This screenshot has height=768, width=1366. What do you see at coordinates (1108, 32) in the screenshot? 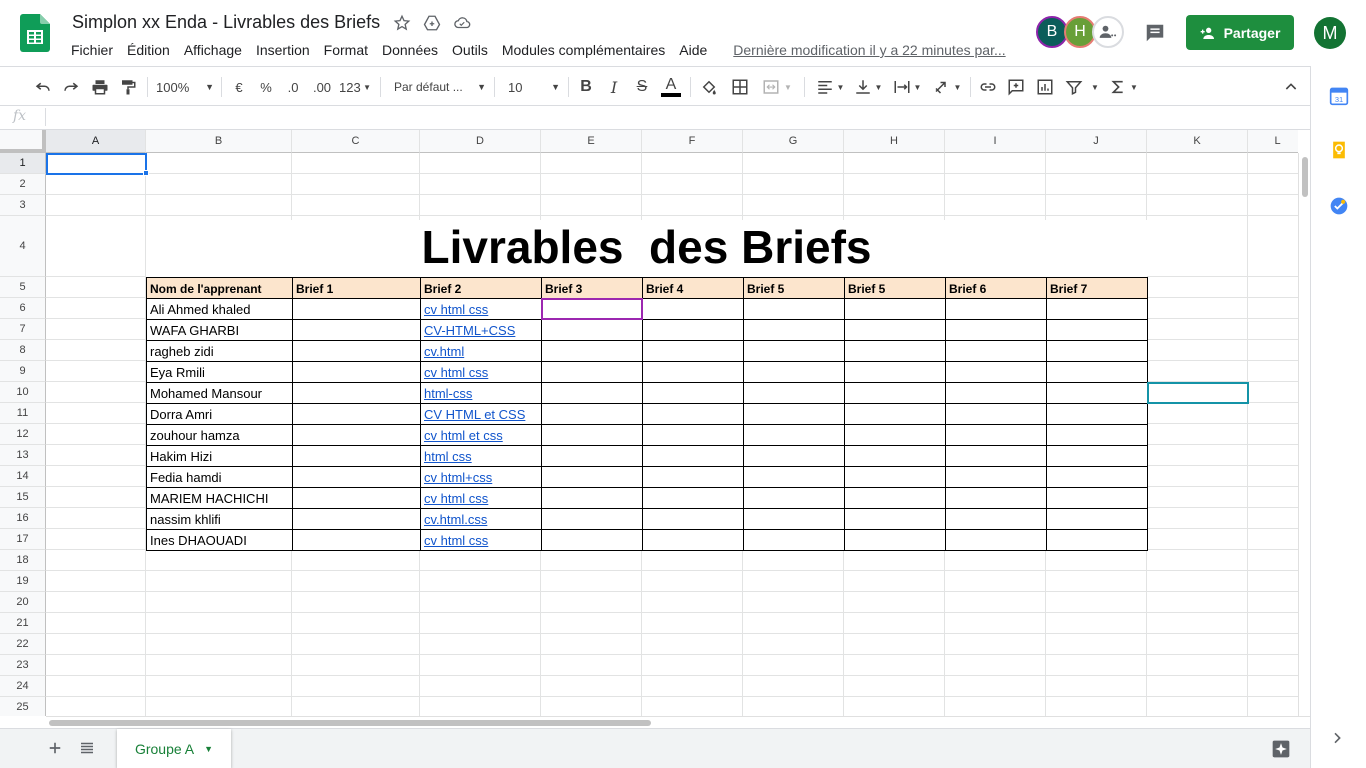
I see `more-collaborators-icon` at bounding box center [1108, 32].